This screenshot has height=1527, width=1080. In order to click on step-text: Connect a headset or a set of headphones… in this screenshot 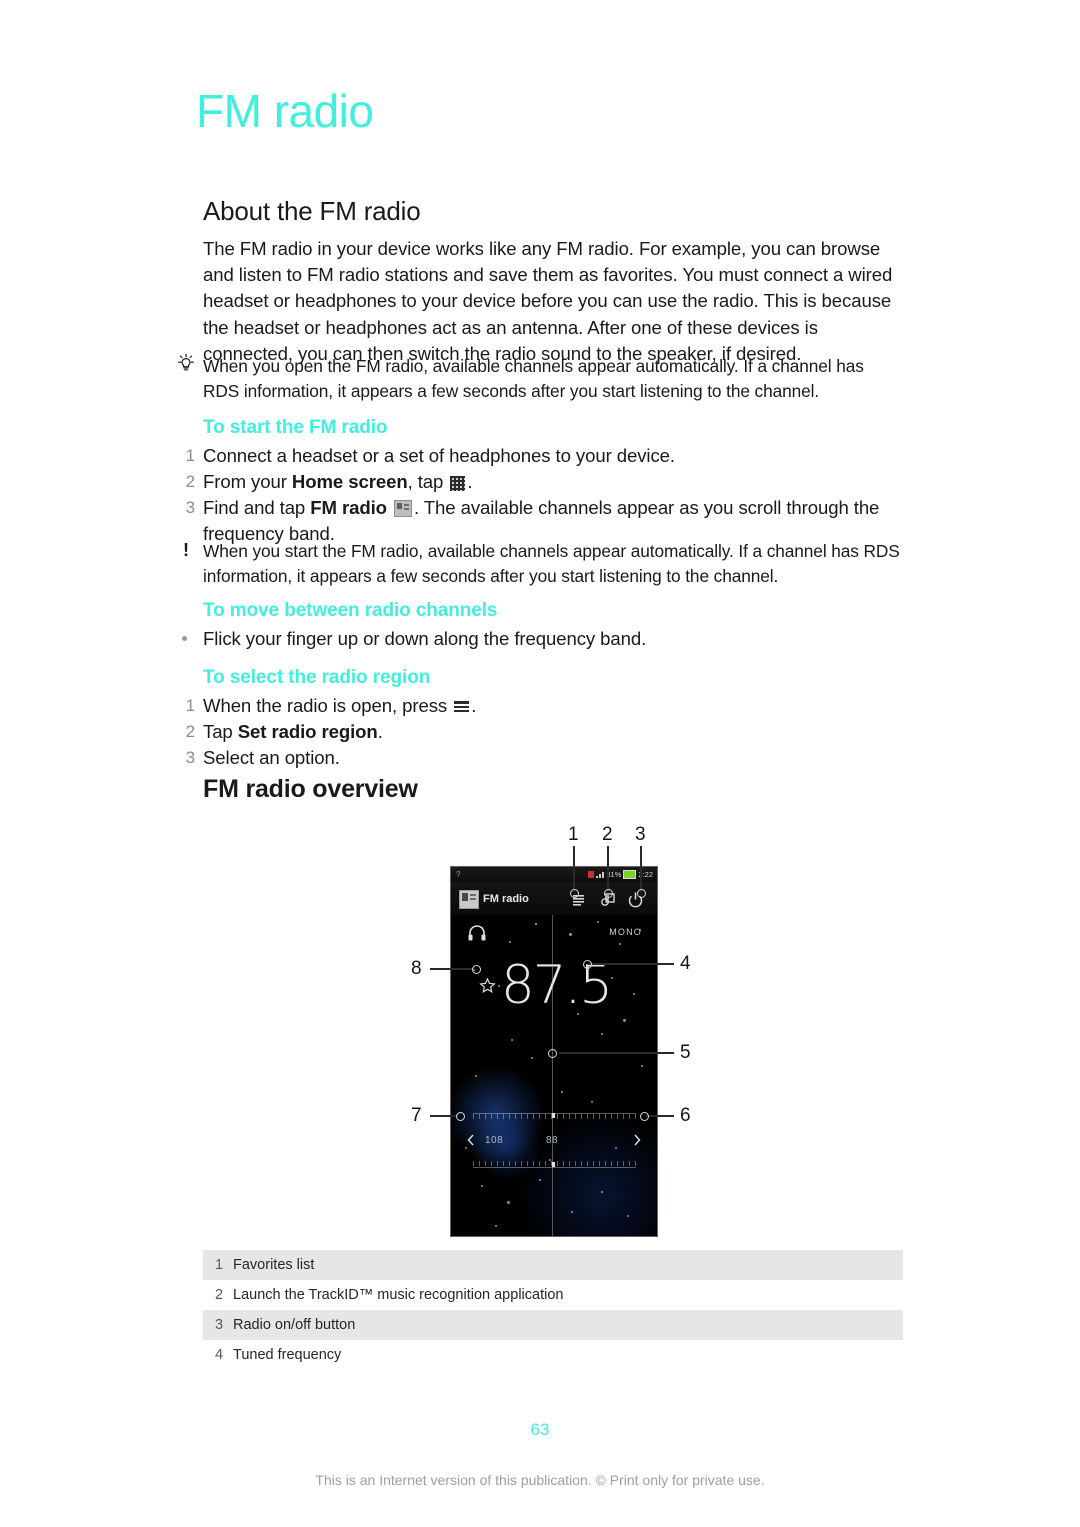, I will do `click(439, 455)`.